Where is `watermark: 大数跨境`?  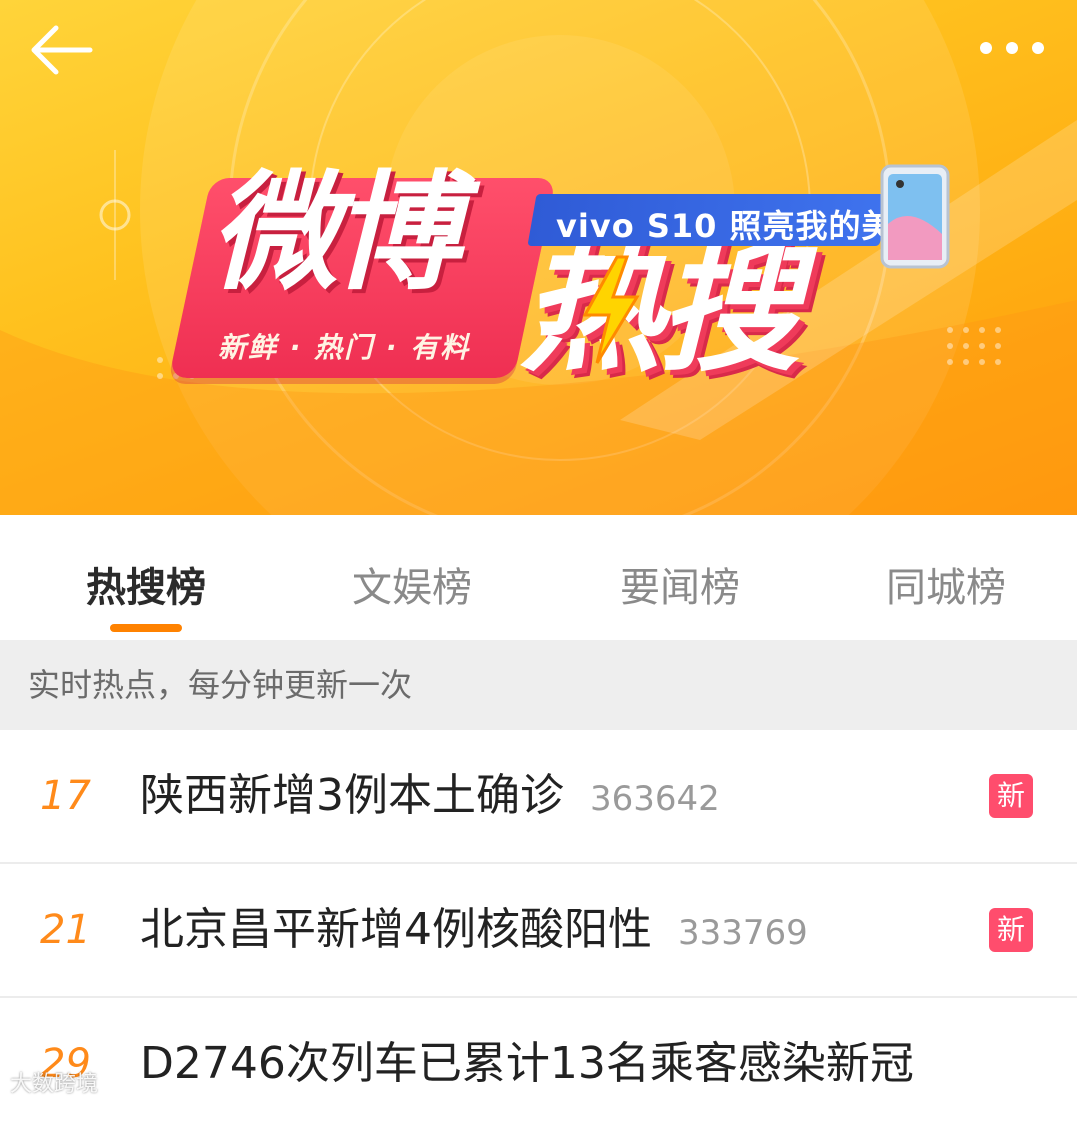
watermark: 大数跨境 is located at coordinates (54, 1084).